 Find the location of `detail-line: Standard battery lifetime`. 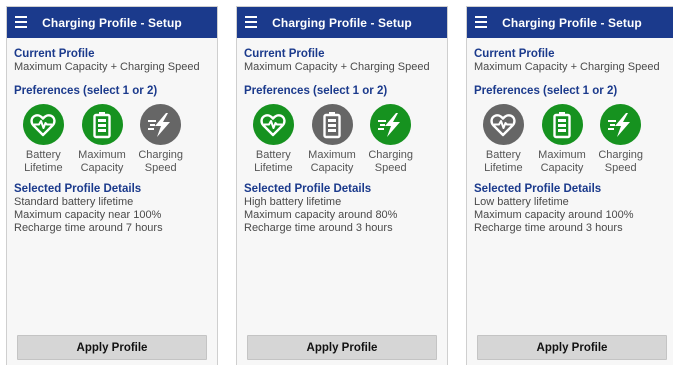

detail-line: Standard battery lifetime is located at coordinates (74, 202).